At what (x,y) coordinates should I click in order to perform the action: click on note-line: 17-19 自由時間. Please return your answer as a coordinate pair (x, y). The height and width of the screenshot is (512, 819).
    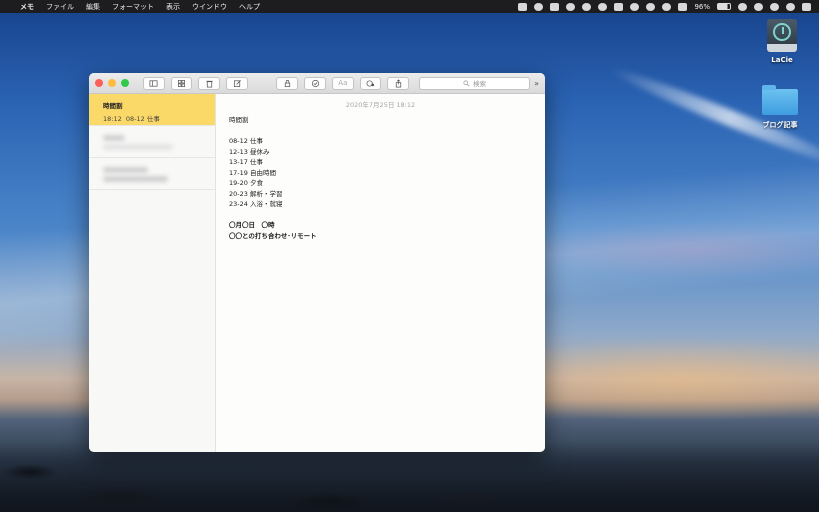
    Looking at the image, I should click on (252, 172).